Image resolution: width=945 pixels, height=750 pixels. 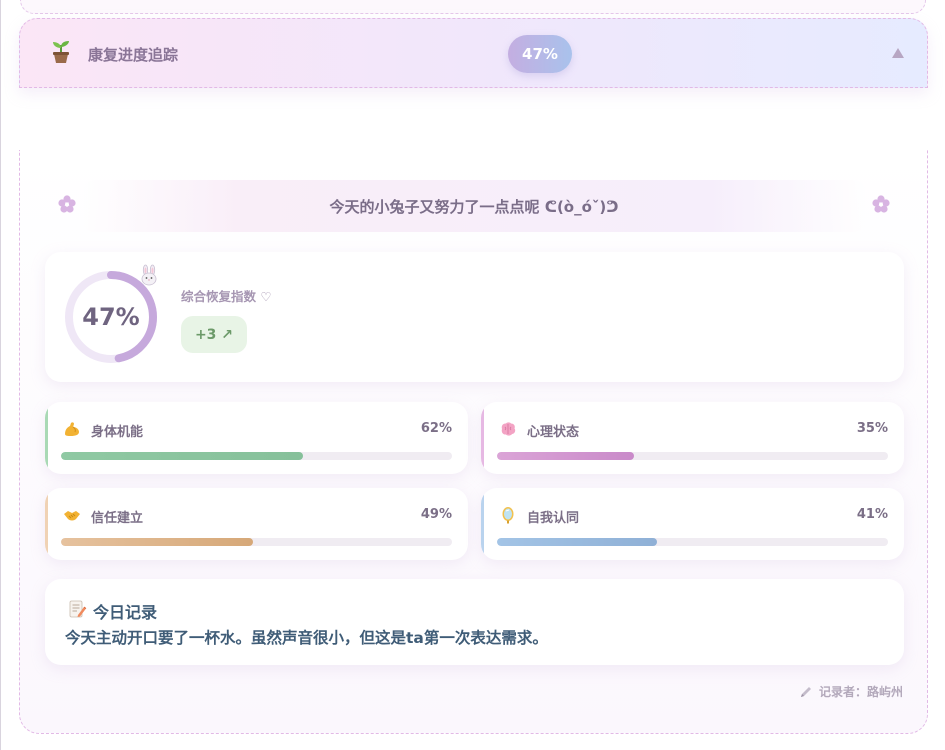 I want to click on flexed-biceps-icon, so click(x=72, y=429).